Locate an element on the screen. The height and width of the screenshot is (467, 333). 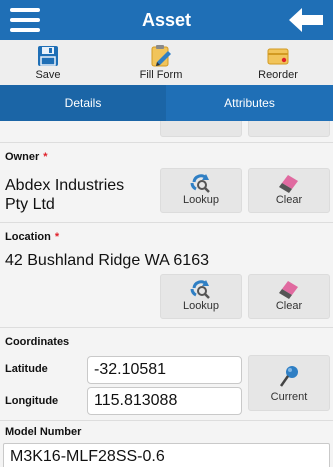
owner-lookup-label: Lookup is located at coordinates (201, 200).